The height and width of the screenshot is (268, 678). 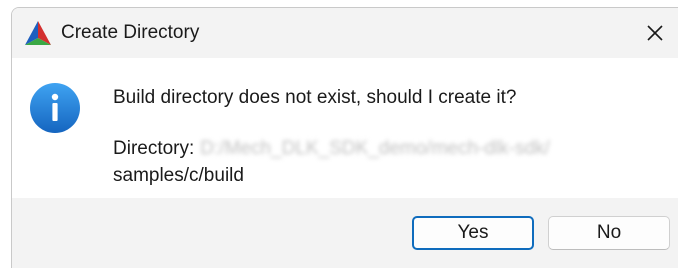 I want to click on directory-path: samples/c/build, so click(x=178, y=175).